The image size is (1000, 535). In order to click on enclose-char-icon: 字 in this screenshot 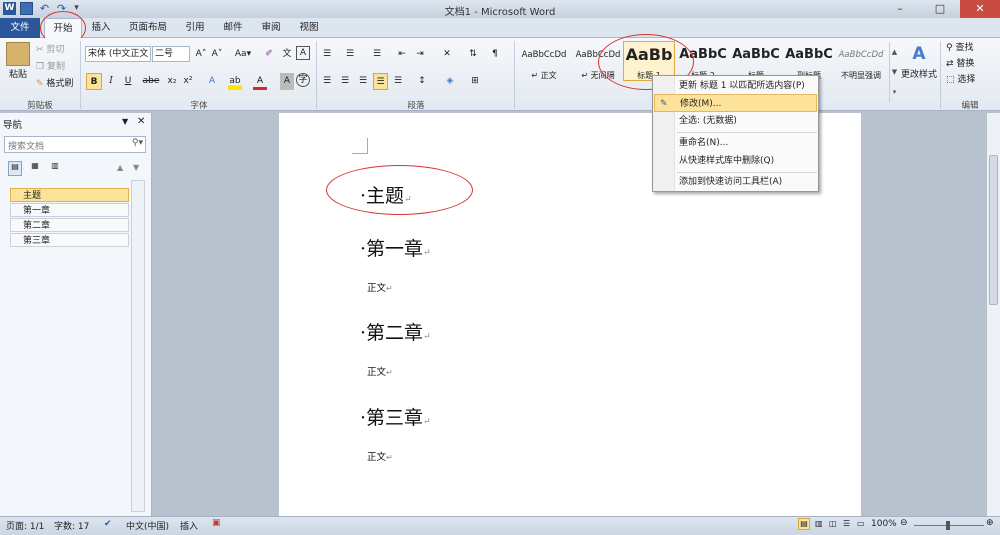, I will do `click(303, 80)`.